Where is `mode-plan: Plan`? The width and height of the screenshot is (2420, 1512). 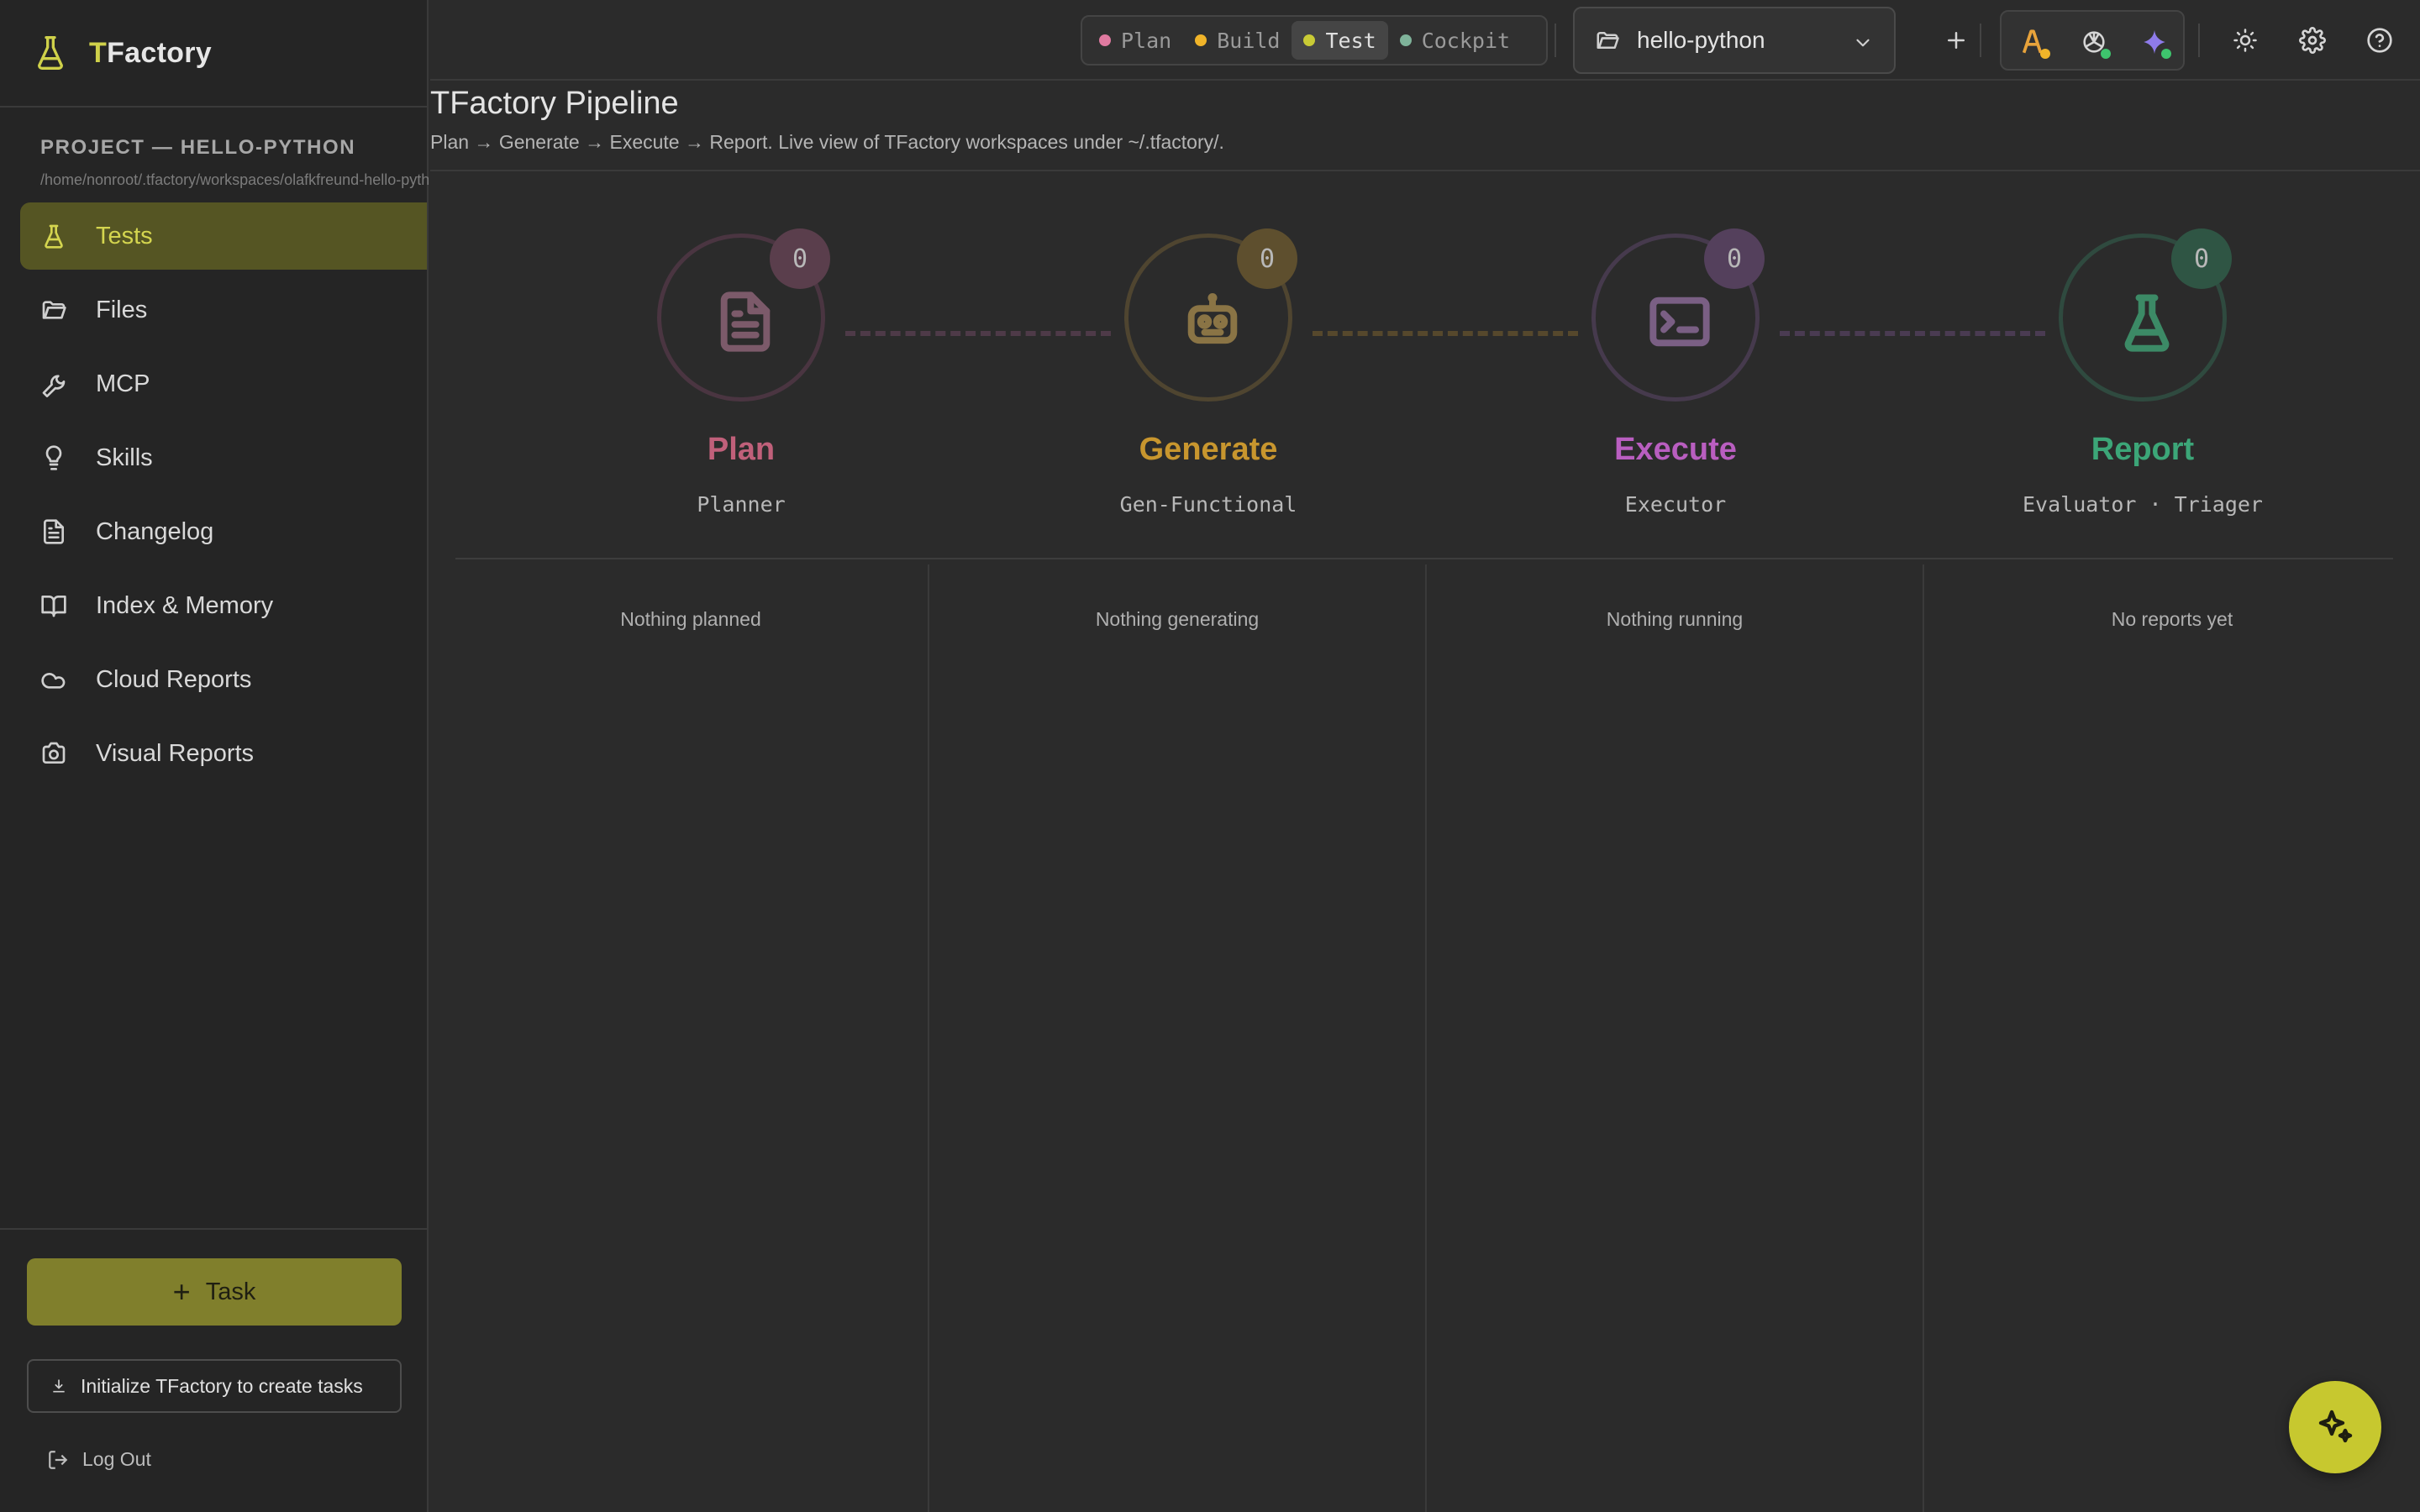
mode-plan: Plan is located at coordinates (1135, 40).